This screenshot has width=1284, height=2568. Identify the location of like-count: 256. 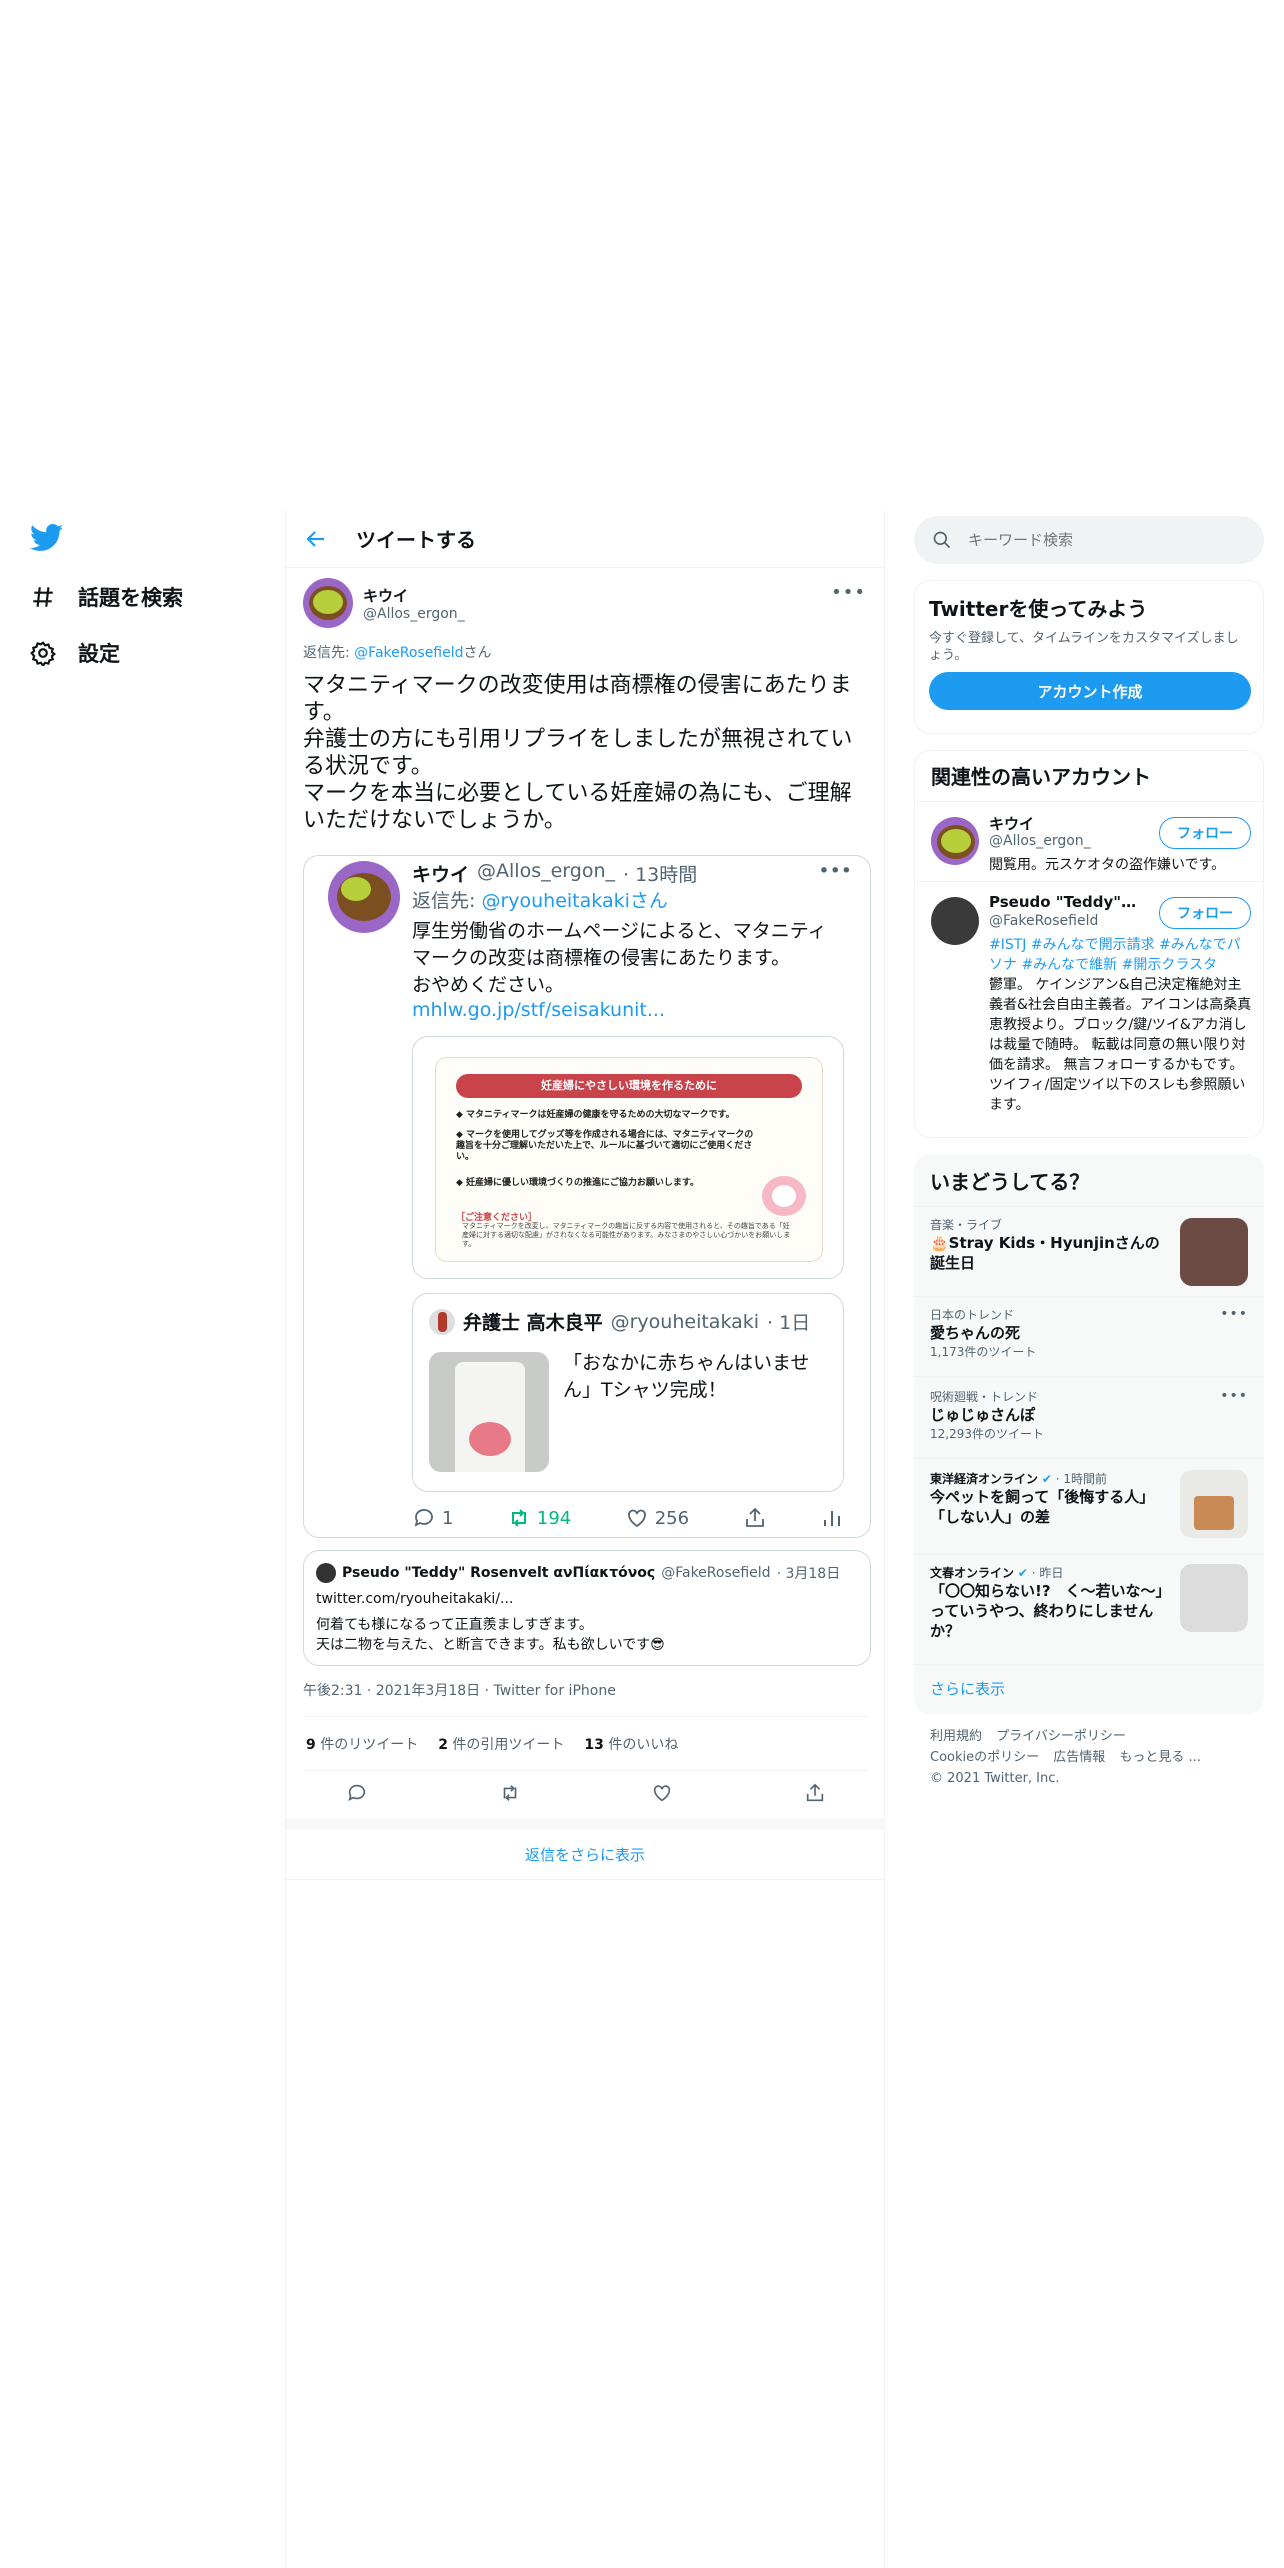
(672, 1518).